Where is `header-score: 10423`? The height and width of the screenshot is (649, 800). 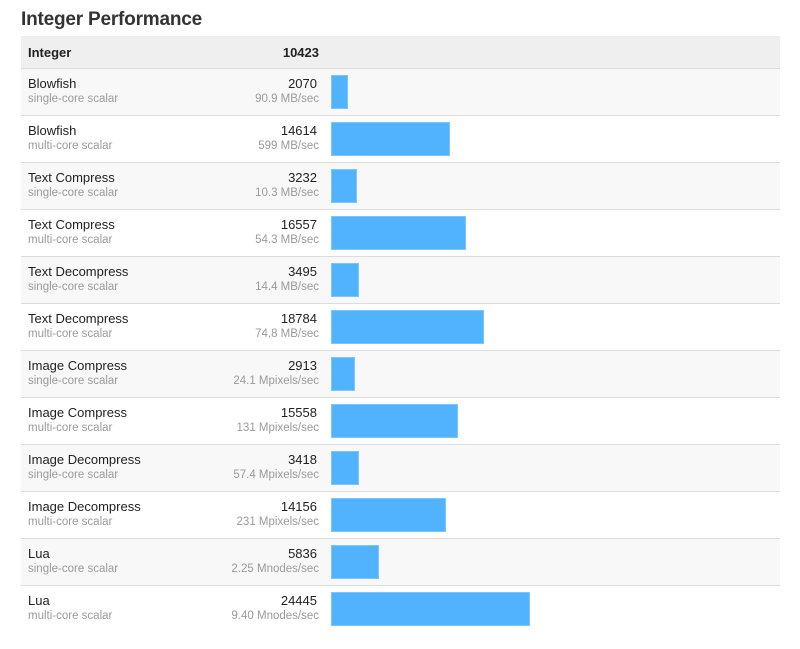 header-score: 10423 is located at coordinates (300, 52).